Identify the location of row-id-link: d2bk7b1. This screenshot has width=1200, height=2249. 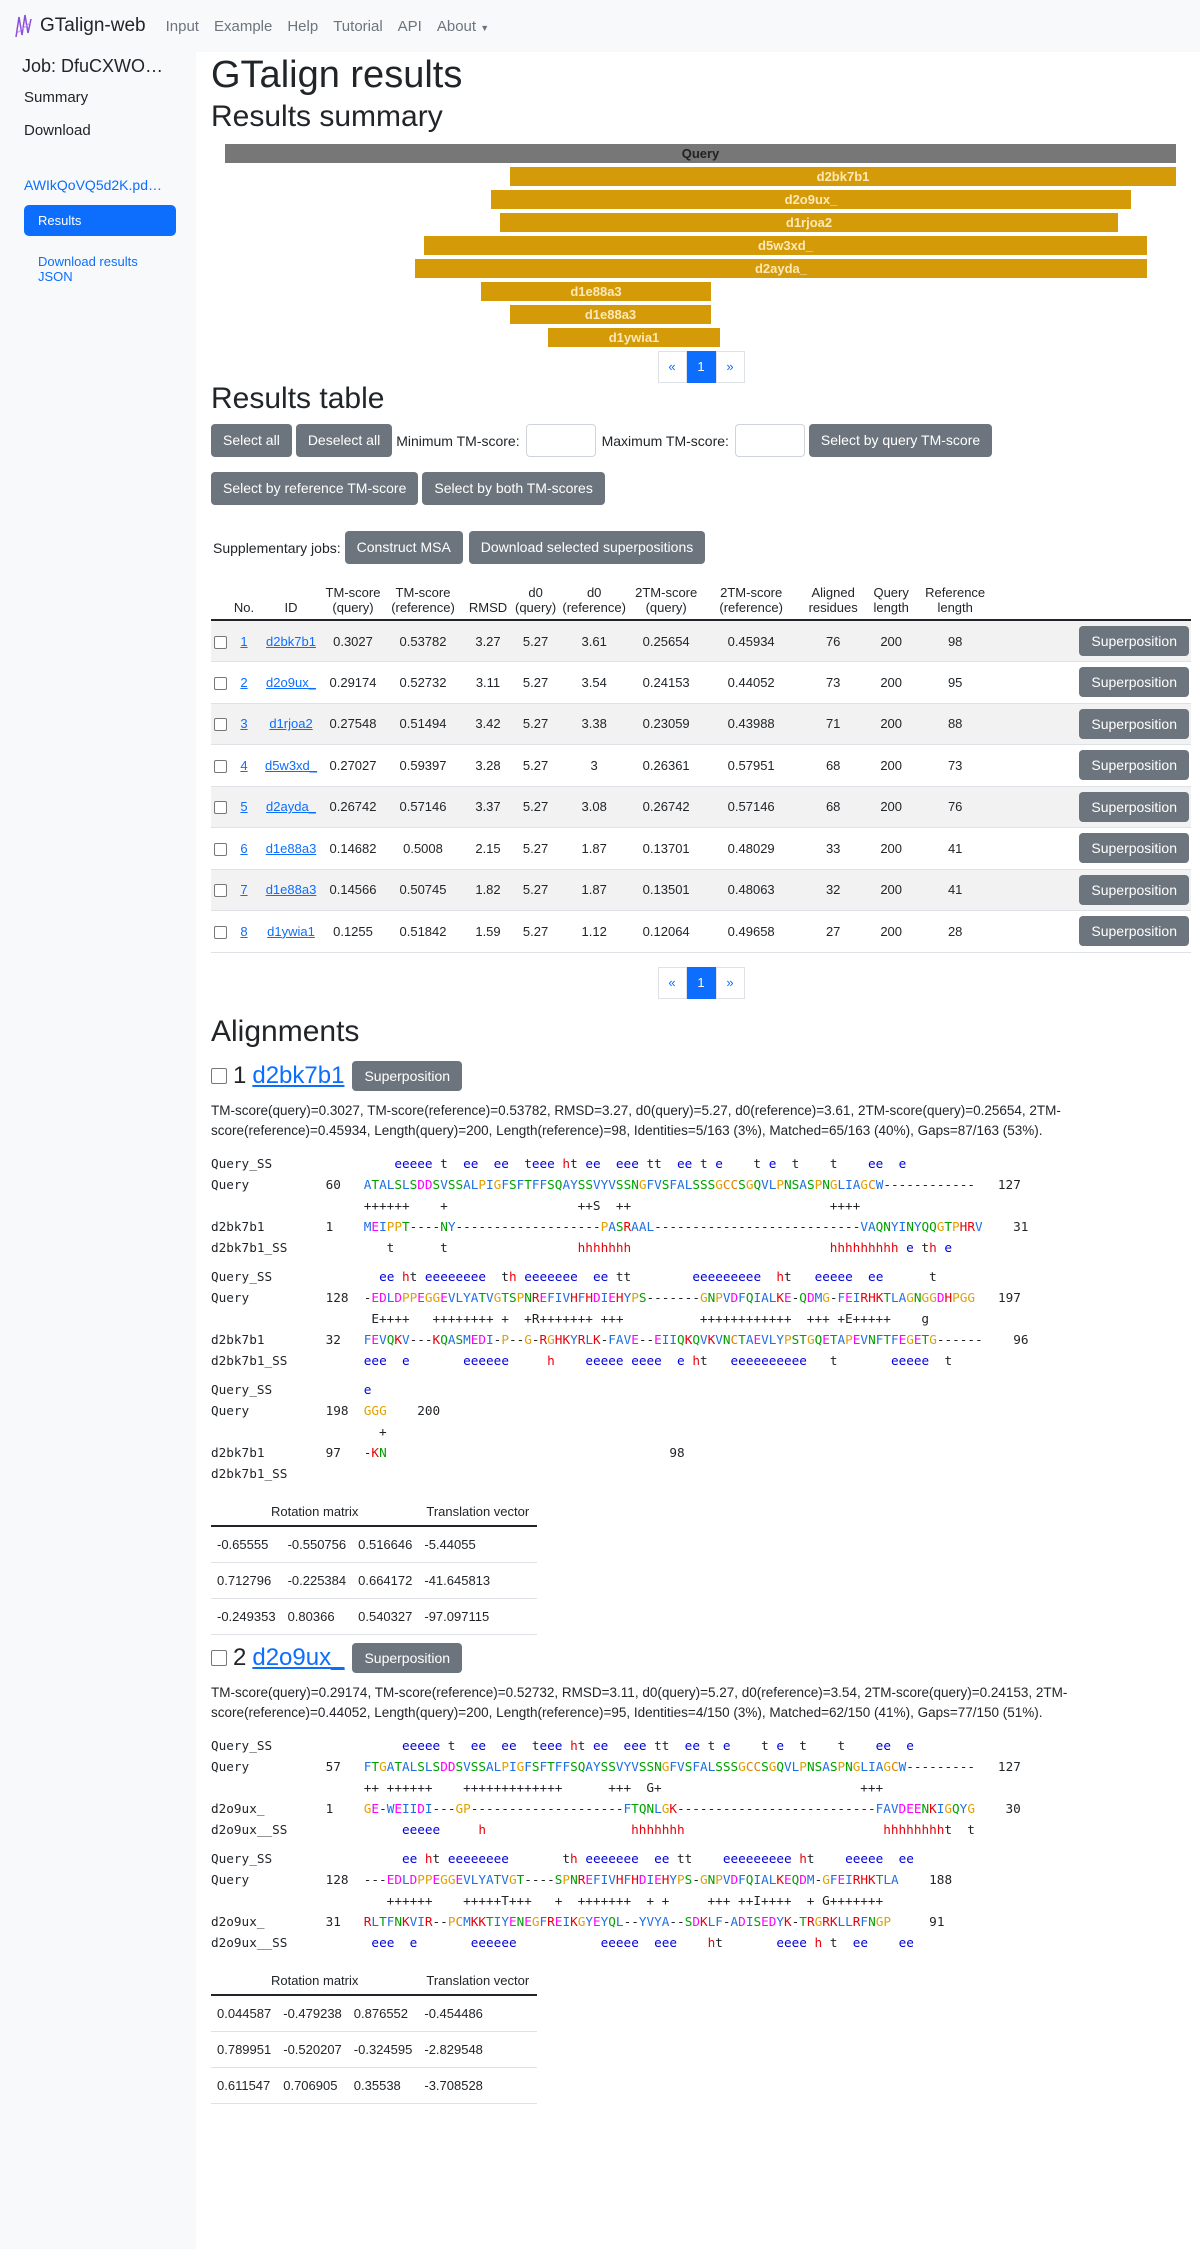
(291, 641).